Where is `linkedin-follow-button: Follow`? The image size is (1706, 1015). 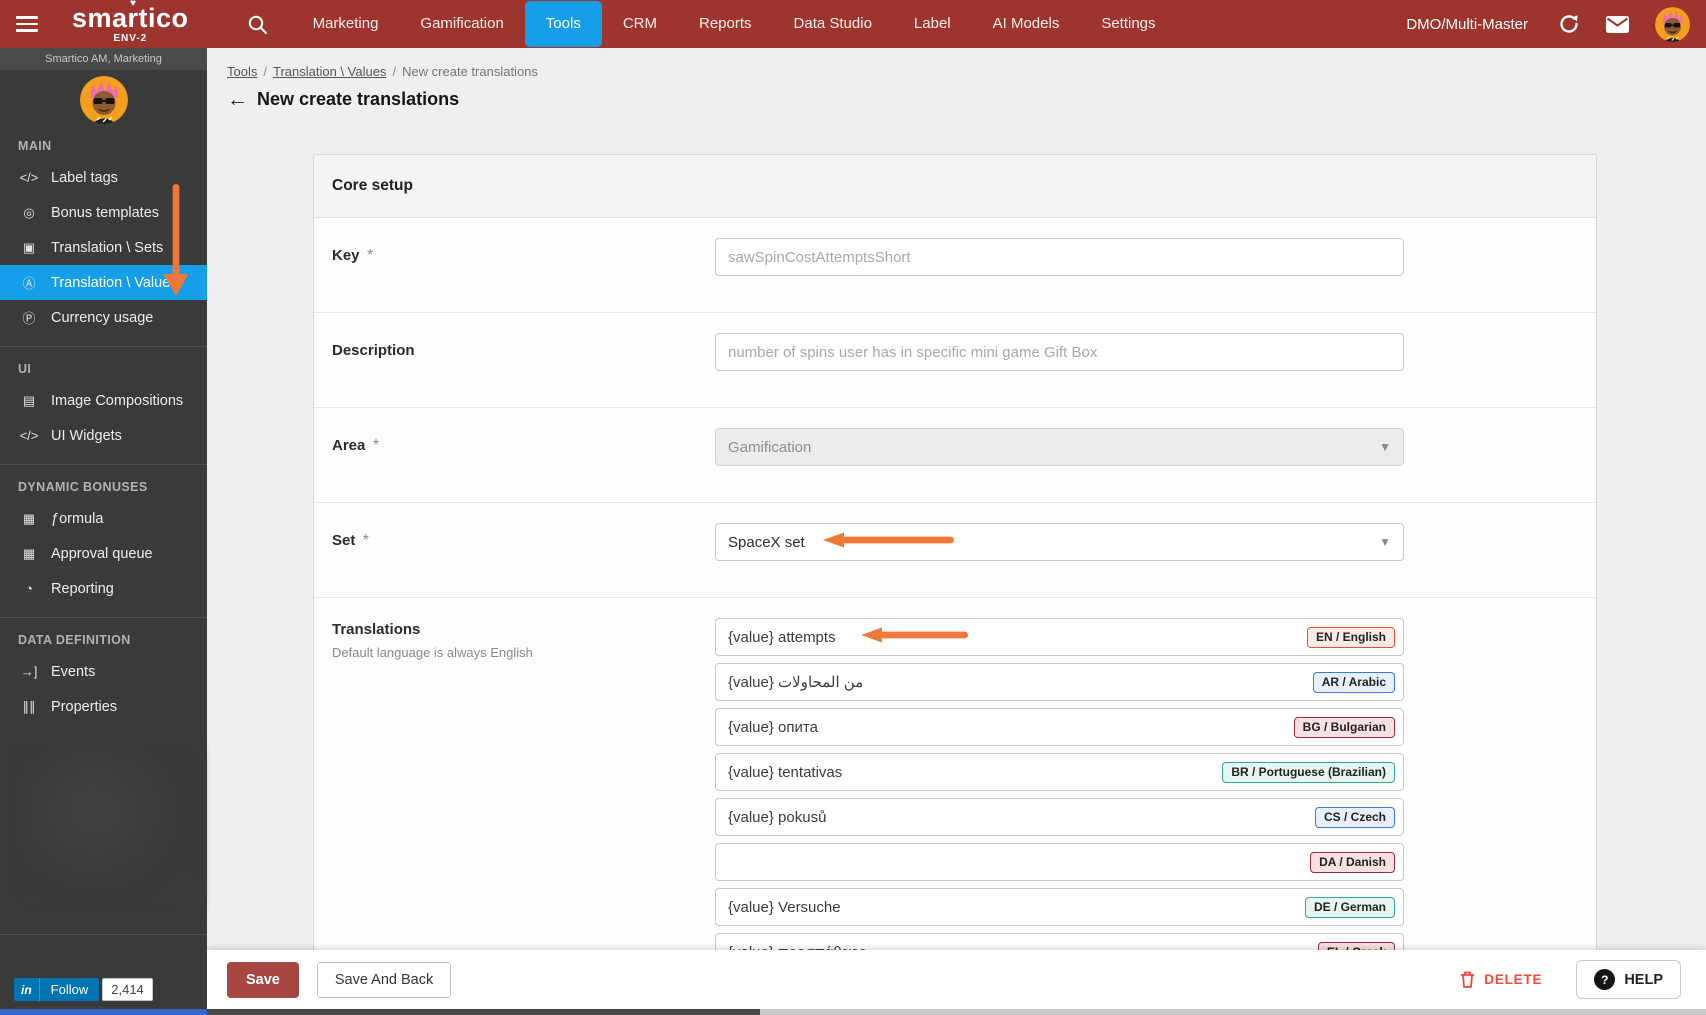 linkedin-follow-button: Follow is located at coordinates (69, 989).